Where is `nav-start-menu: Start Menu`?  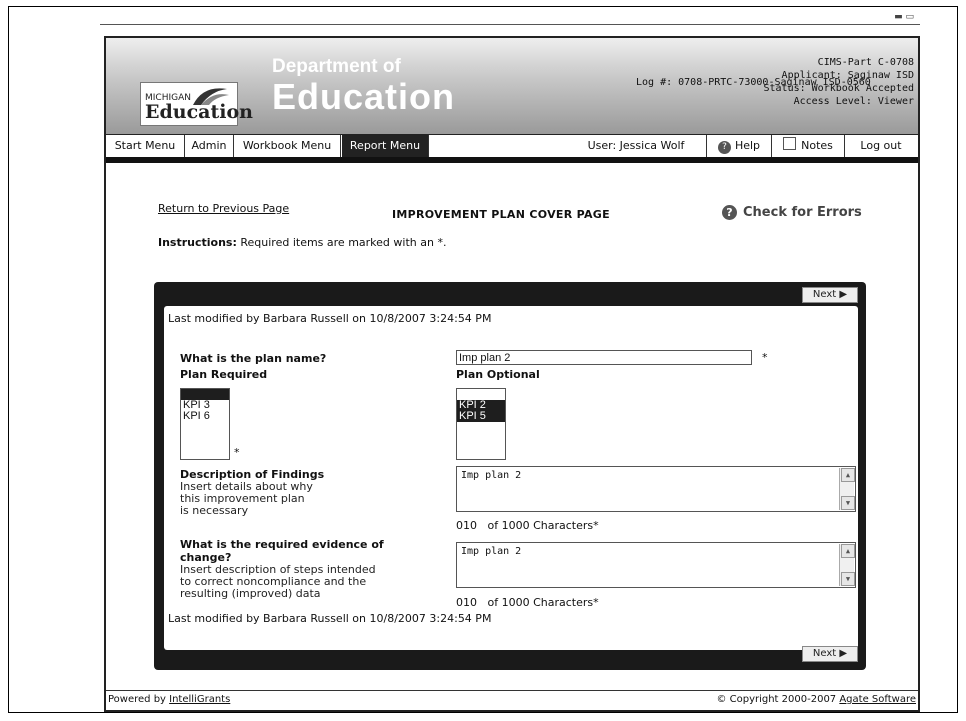
nav-start-menu: Start Menu is located at coordinates (145, 146).